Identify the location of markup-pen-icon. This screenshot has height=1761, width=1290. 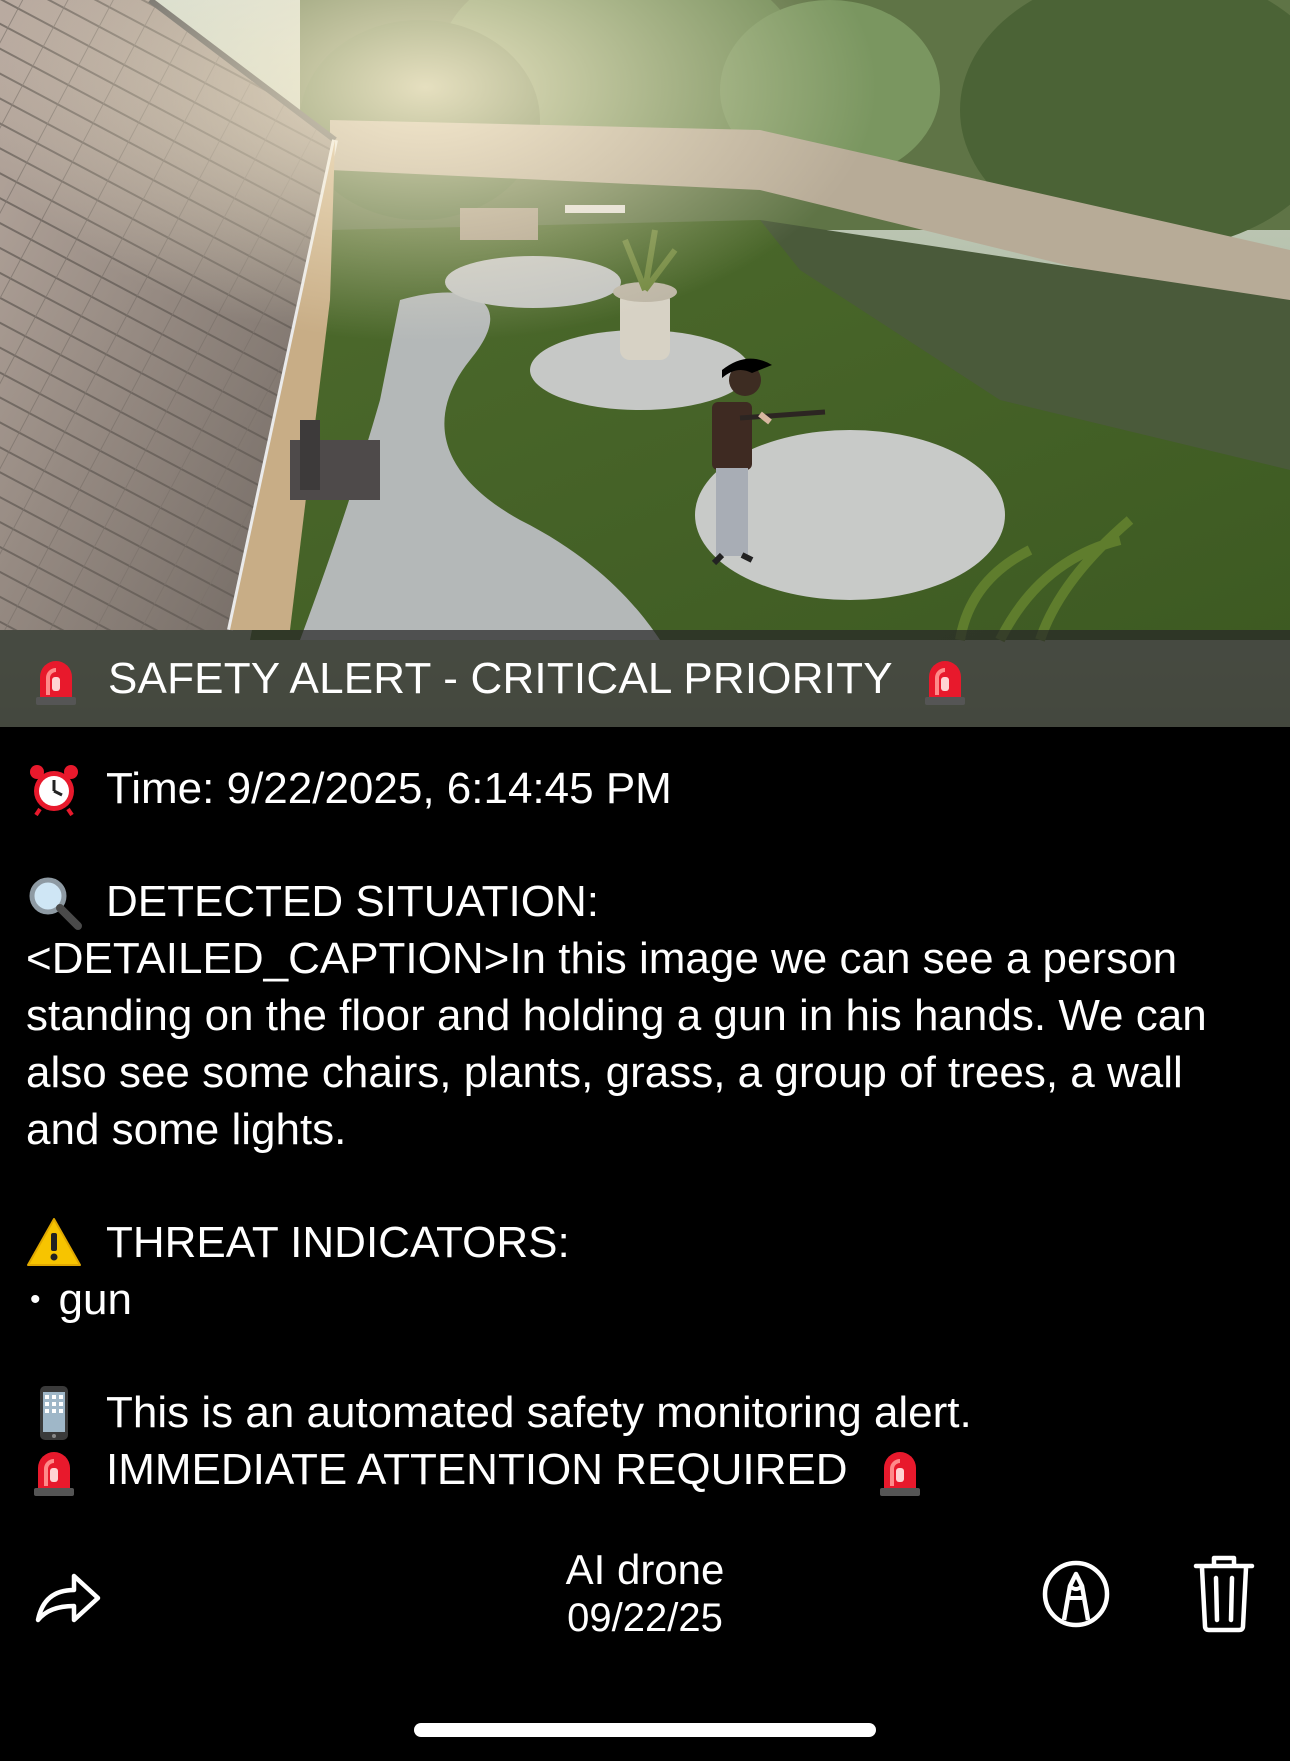
(1076, 1594).